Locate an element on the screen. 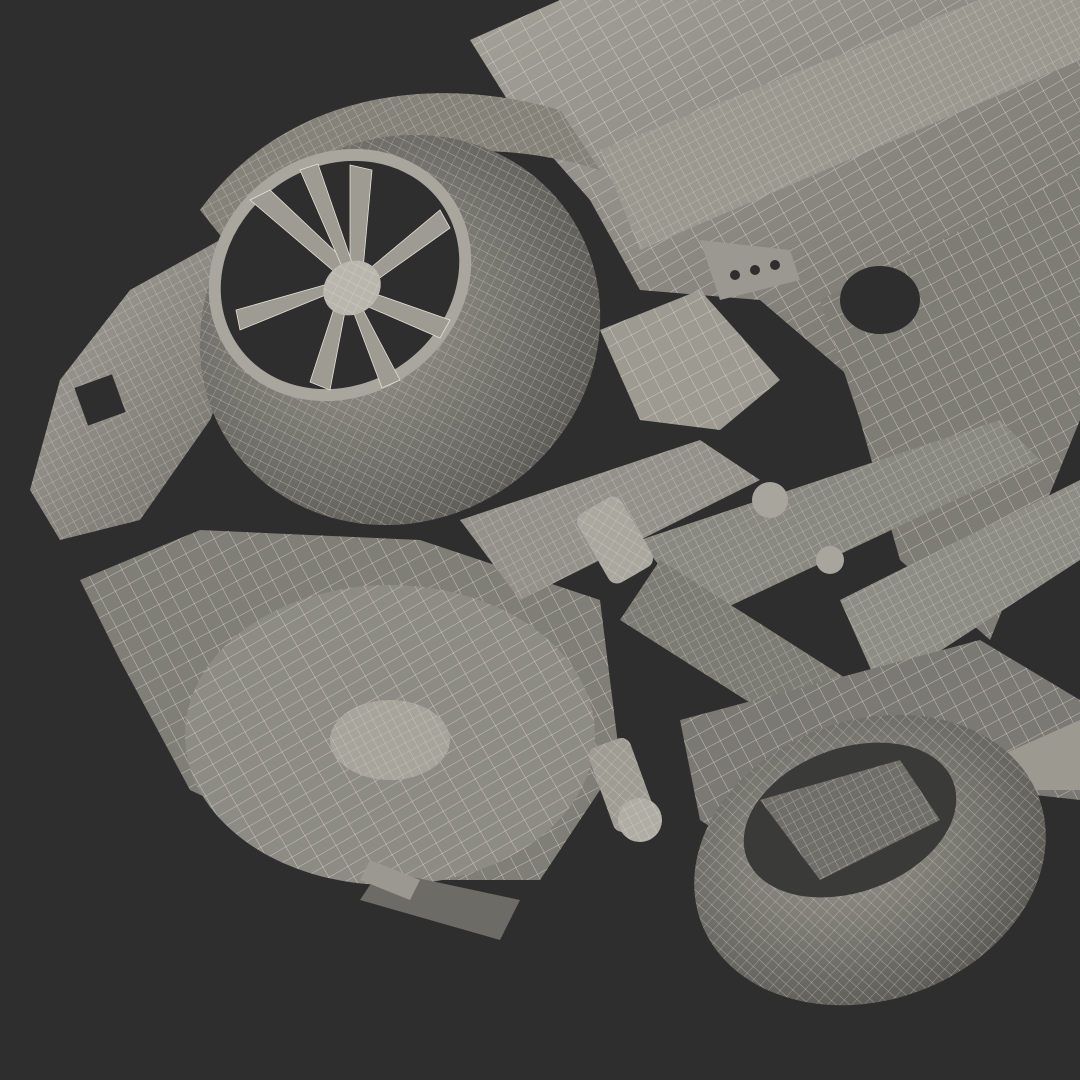 This screenshot has height=1080, width=1080. frame-cutout is located at coordinates (880, 300).